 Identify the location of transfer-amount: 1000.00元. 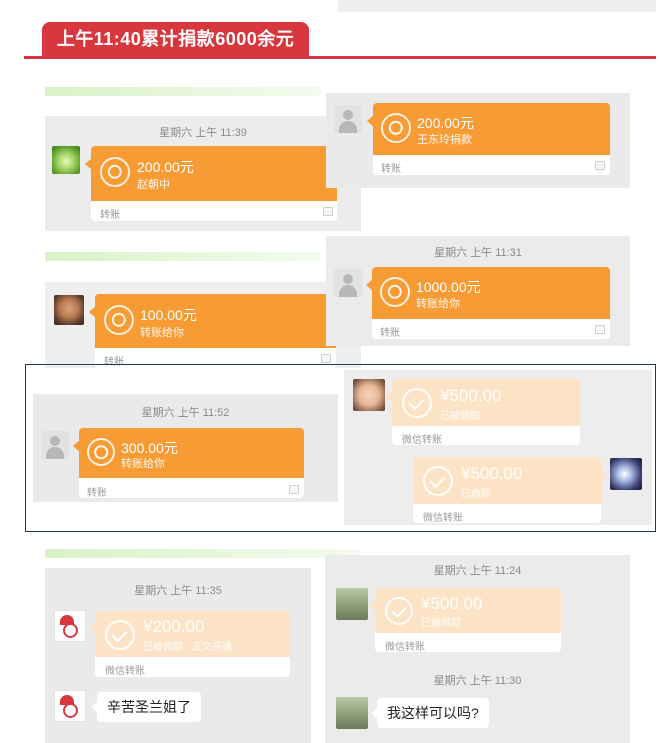
(448, 287).